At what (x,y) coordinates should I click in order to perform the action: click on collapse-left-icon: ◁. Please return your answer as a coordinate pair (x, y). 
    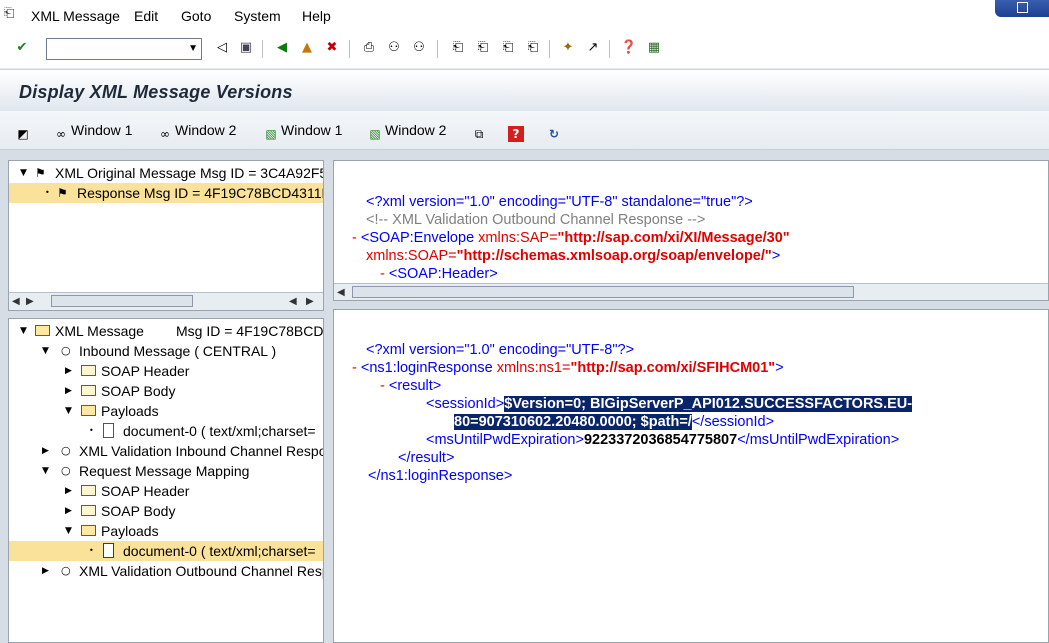
    Looking at the image, I should click on (222, 48).